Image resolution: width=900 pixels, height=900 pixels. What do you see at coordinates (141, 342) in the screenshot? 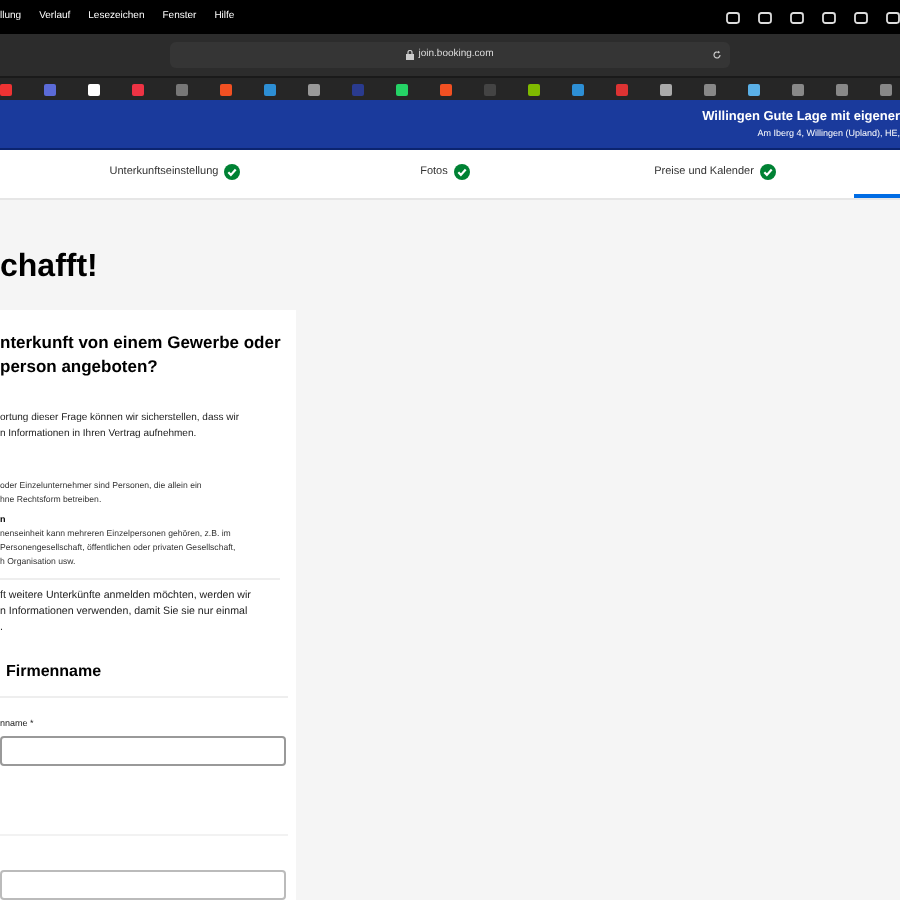
I see `question-heading: nterkunft von einem Gewerbe oder` at bounding box center [141, 342].